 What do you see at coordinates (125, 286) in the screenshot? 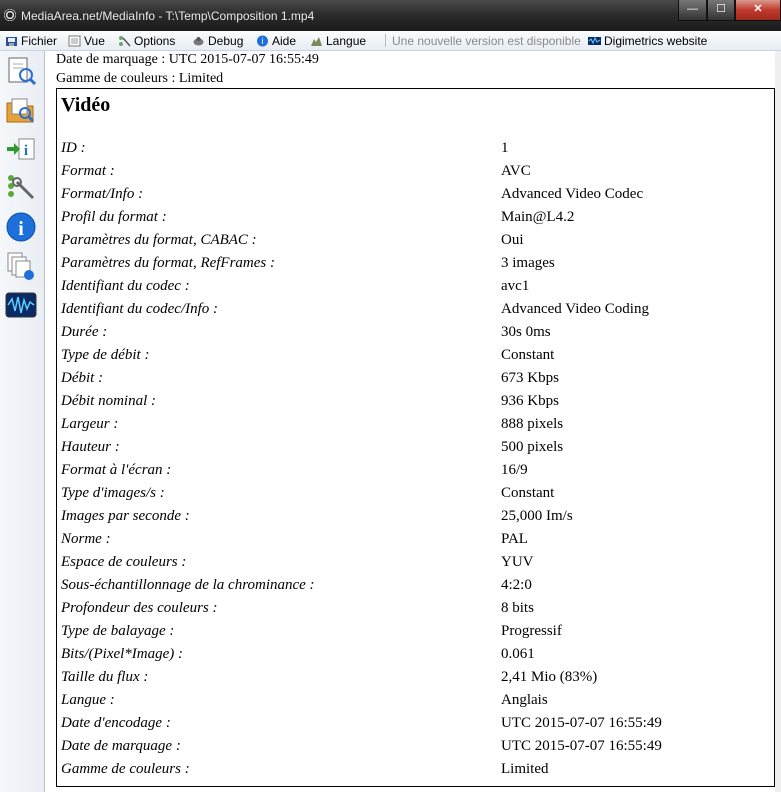
I see `property-label: Identifiant du codec :` at bounding box center [125, 286].